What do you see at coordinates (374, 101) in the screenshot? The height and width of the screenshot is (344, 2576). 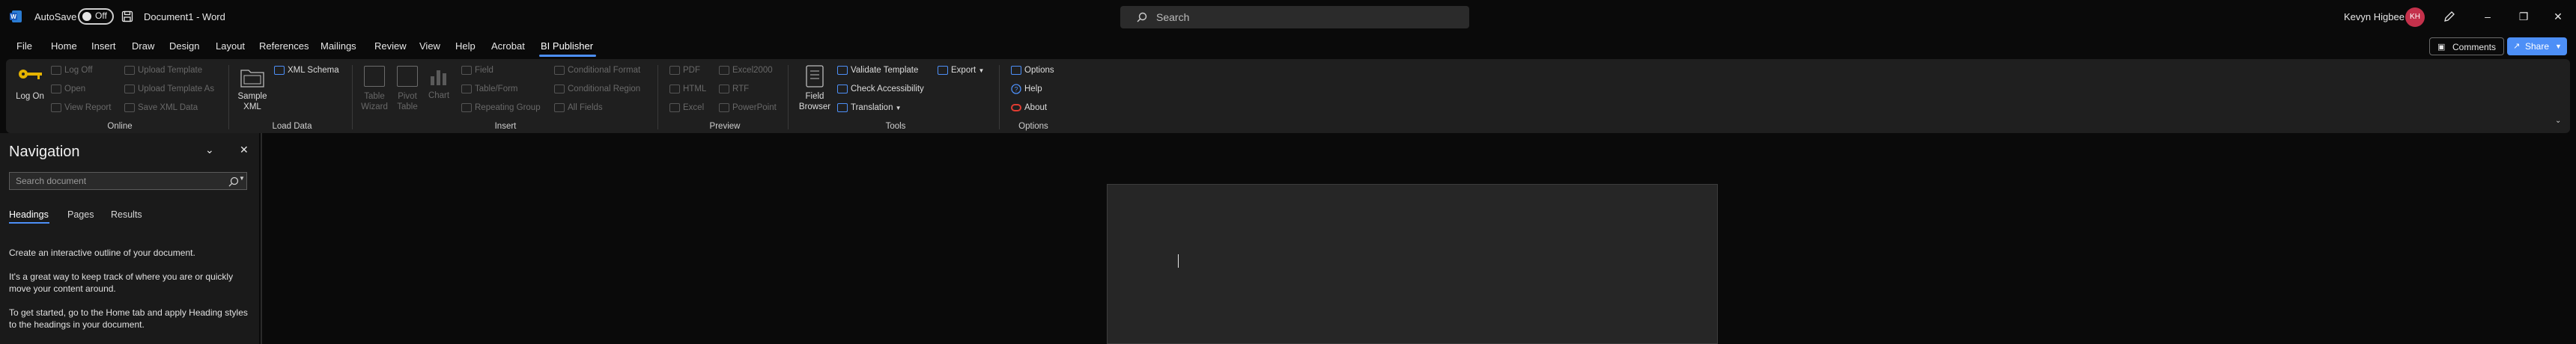 I see `table-wizard-button: Table Wizard` at bounding box center [374, 101].